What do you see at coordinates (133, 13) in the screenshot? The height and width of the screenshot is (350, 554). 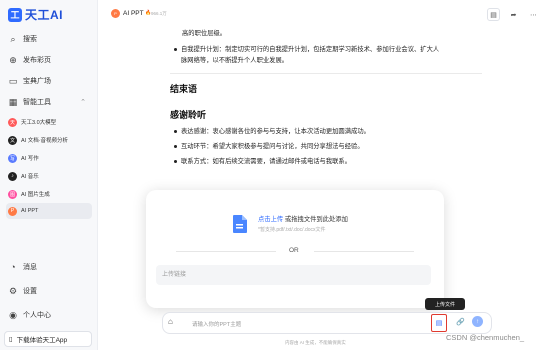 I see `header-title: AI PPT` at bounding box center [133, 13].